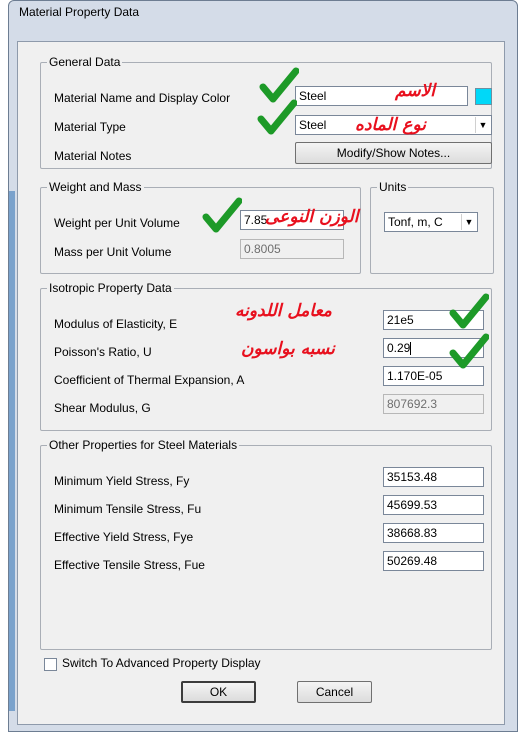  Describe the element at coordinates (390, 125) in the screenshot. I see `annotation-type: نوع الماده` at that location.